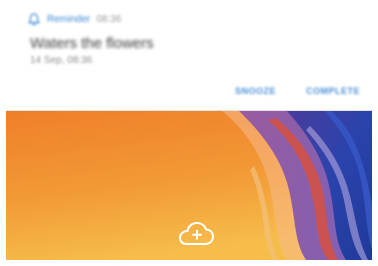  Describe the element at coordinates (297, 91) in the screenshot. I see `notification-actions: SNOOZE COMPLETE` at that location.